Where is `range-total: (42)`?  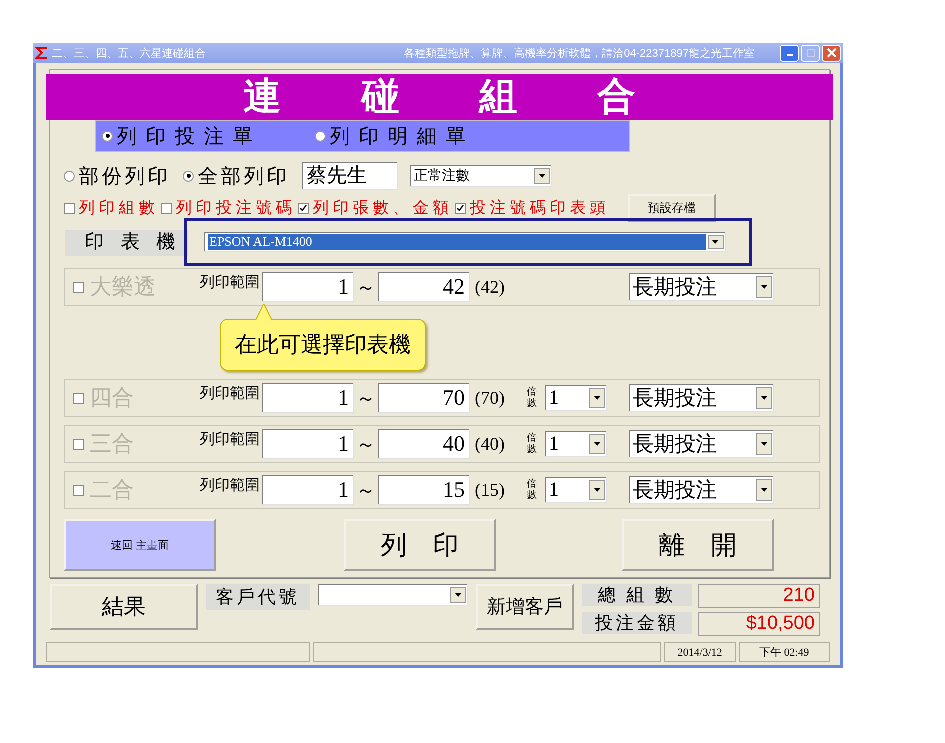
range-total: (42) is located at coordinates (490, 287).